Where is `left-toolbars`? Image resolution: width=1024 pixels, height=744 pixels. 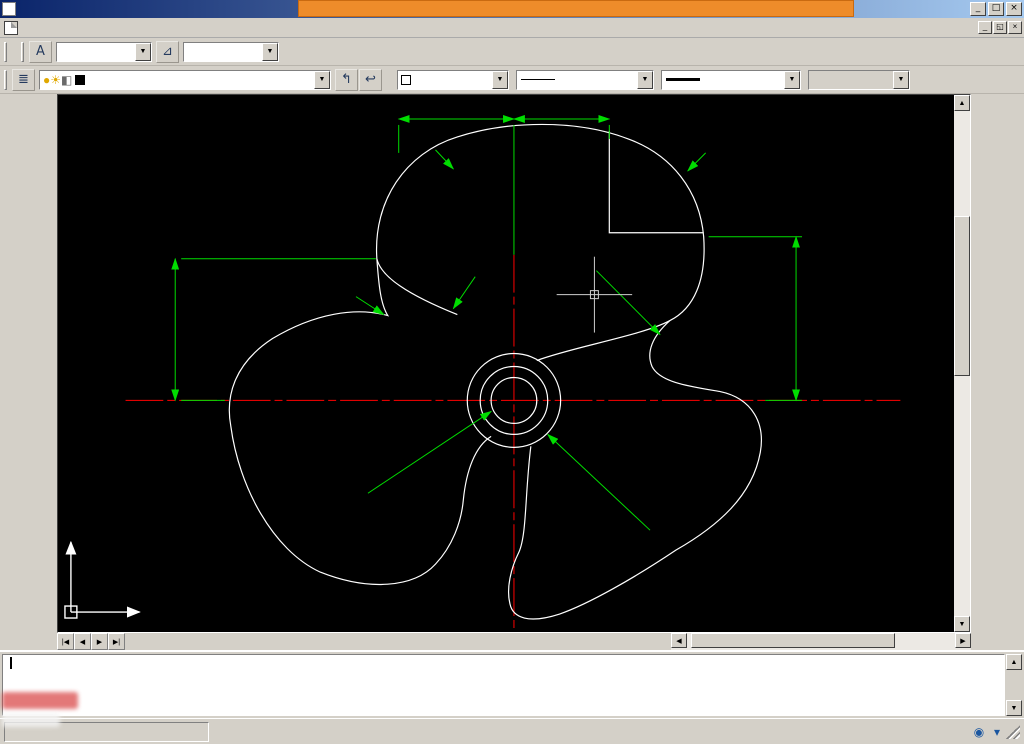
left-toolbars is located at coordinates (28, 372).